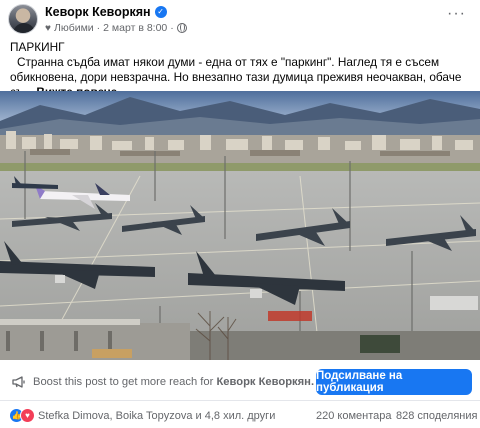 The width and height of the screenshot is (480, 428). Describe the element at coordinates (181, 28) in the screenshot. I see `globe-icon` at that location.